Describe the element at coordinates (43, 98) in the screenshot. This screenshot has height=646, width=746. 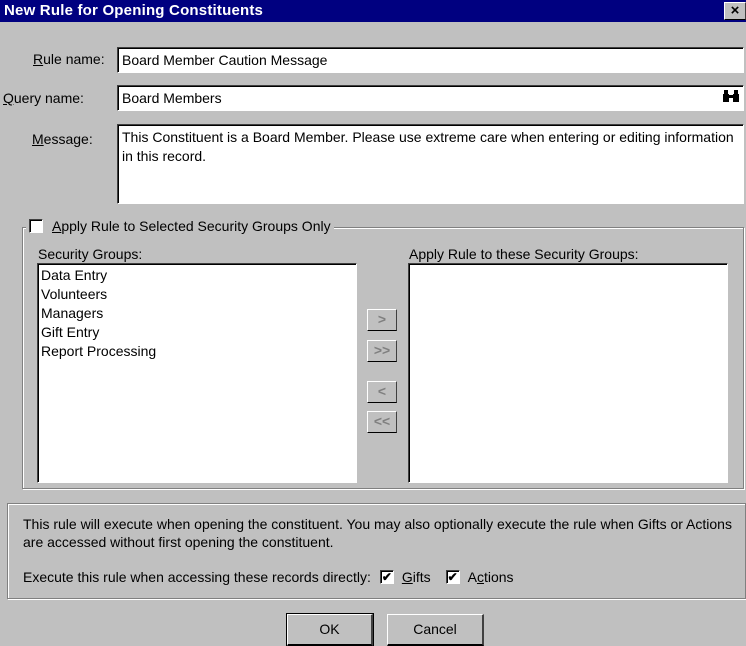
I see `query-name-label: Query name:` at that location.